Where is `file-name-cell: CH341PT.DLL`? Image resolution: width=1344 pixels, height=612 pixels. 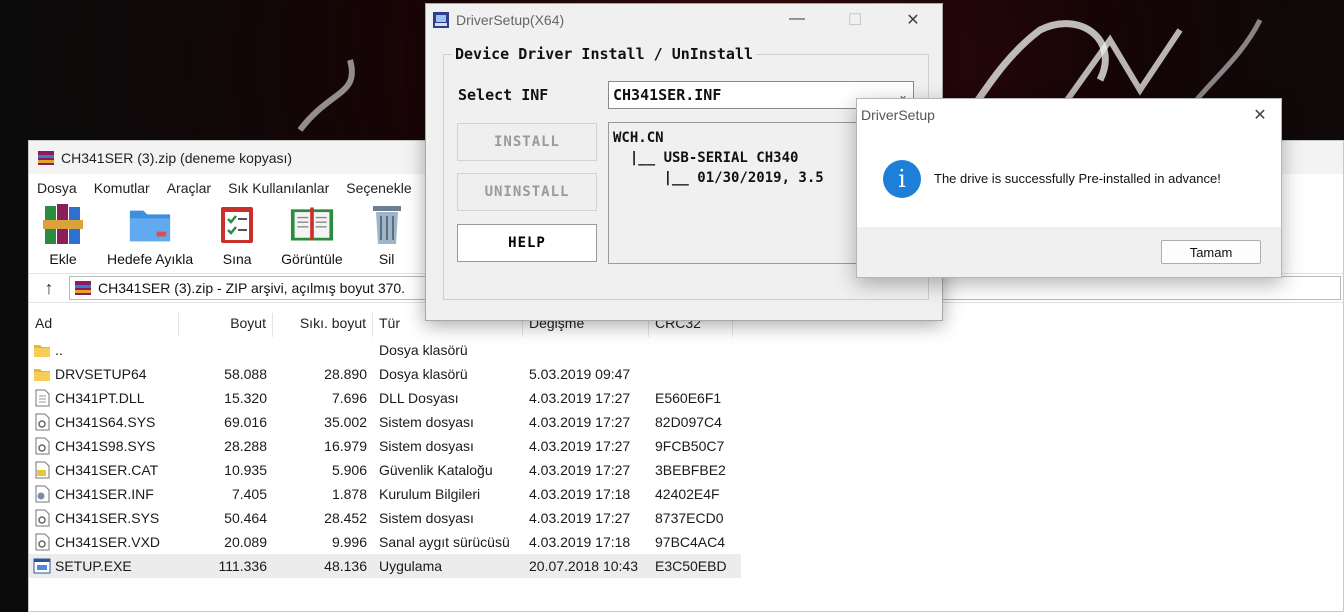
file-name-cell: CH341PT.DLL is located at coordinates (104, 398).